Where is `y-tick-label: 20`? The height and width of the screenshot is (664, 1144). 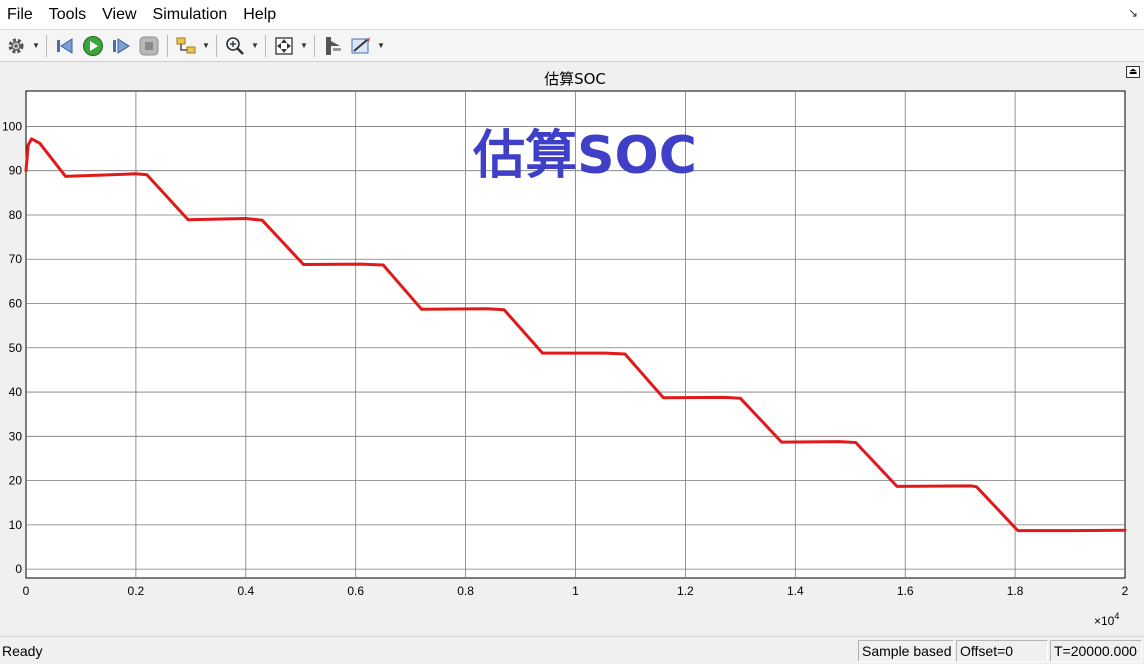
y-tick-label: 20 is located at coordinates (16, 481).